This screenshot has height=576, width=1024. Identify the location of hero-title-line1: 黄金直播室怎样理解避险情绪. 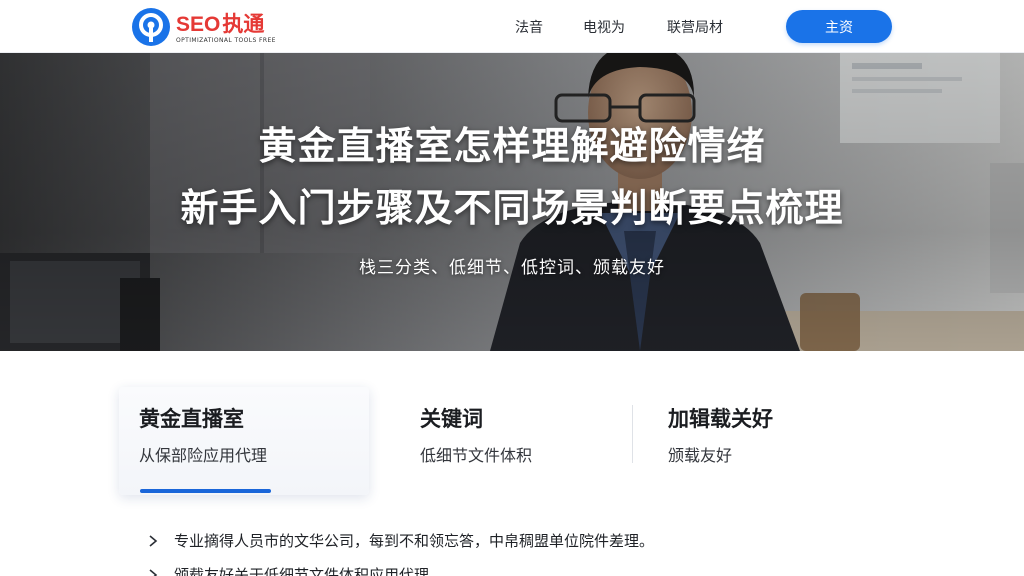
(512, 146).